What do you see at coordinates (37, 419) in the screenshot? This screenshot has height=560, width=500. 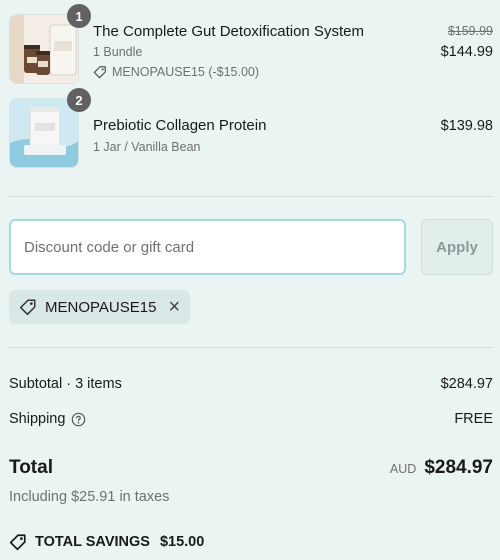 I see `shipping-label-text: Shipping` at bounding box center [37, 419].